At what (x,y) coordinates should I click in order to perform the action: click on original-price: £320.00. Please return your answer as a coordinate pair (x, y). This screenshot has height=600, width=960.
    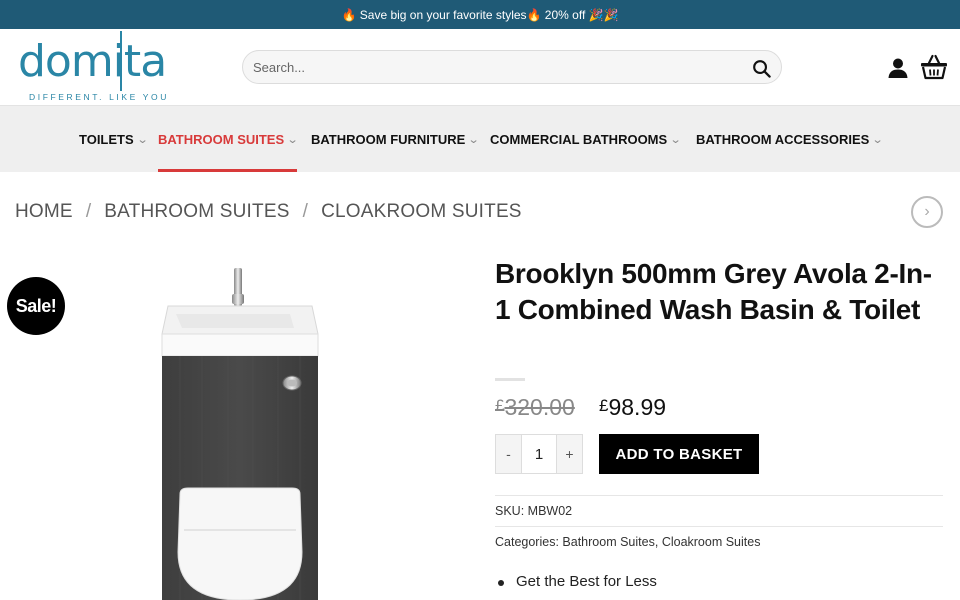
    Looking at the image, I should click on (535, 407).